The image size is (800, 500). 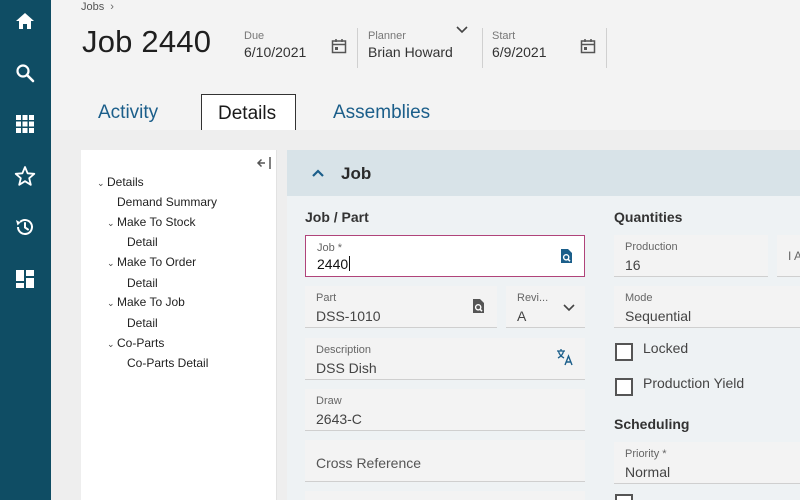 I want to click on tree-item-co-parts-detail: Co-Parts Detail, so click(x=167, y=363).